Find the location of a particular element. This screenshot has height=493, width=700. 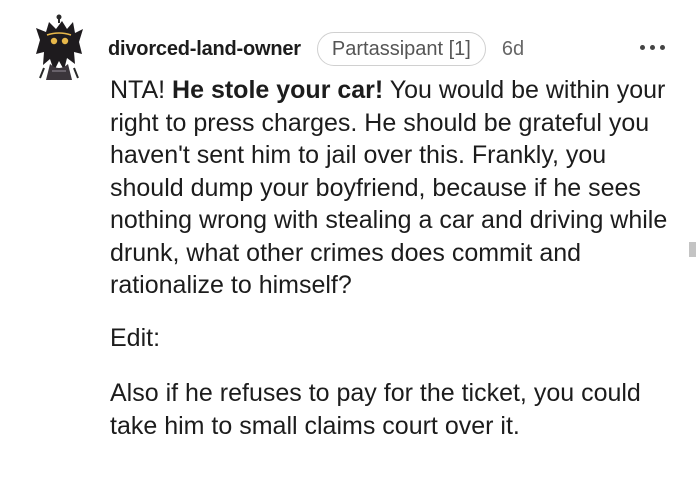

comment-edit-label: Edit: is located at coordinates (135, 337).